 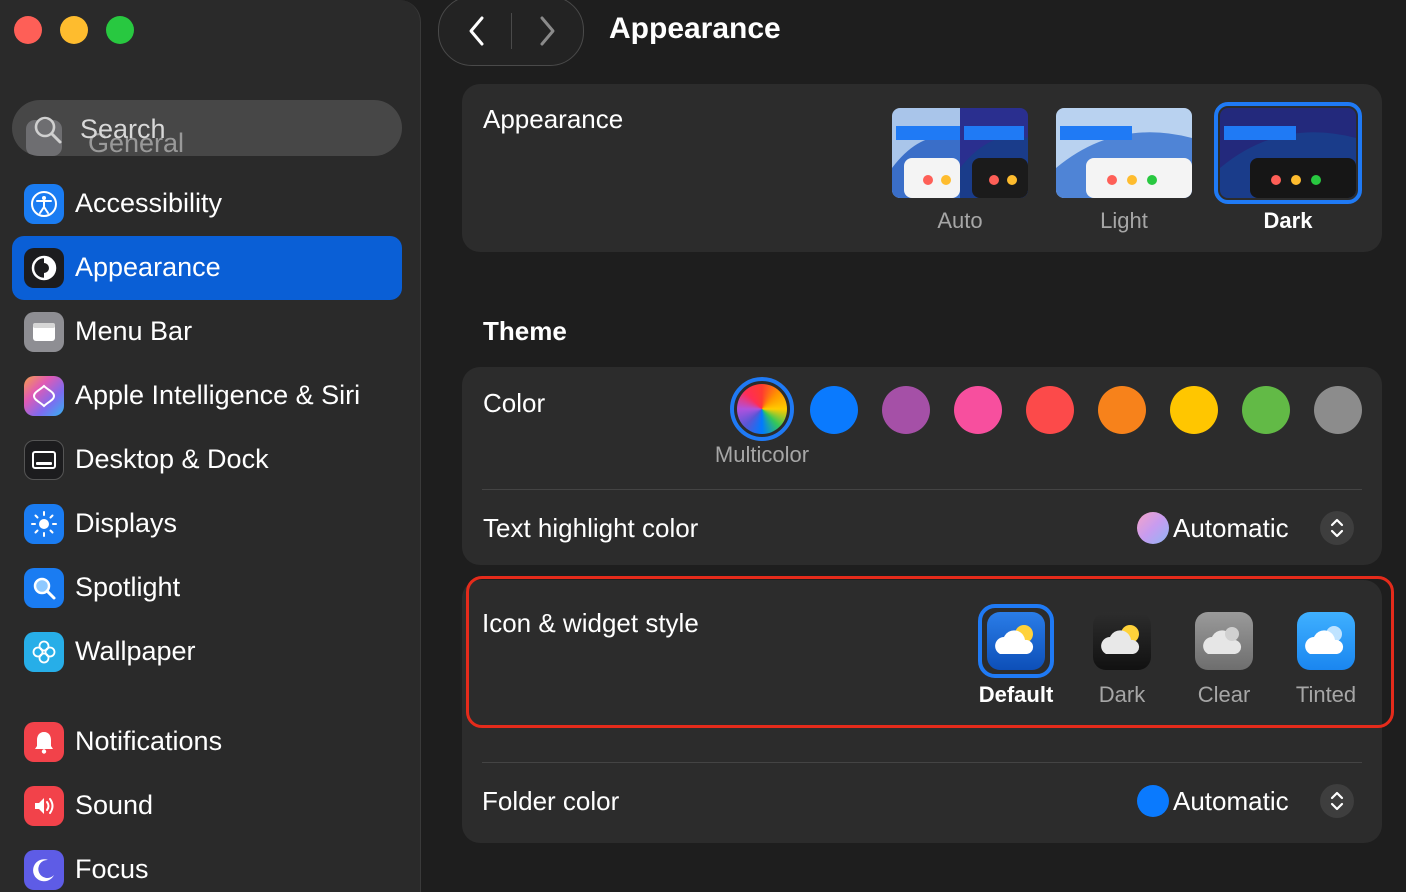 I want to click on sidebar-item-label: Focus, so click(x=112, y=869).